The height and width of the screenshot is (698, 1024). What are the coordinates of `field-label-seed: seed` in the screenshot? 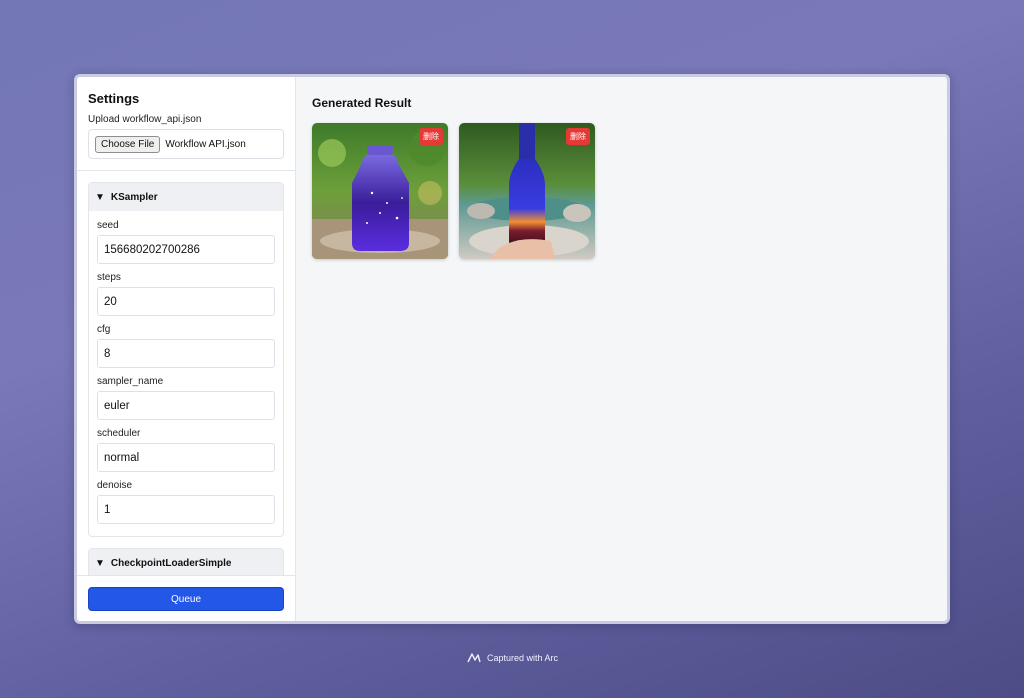 It's located at (108, 225).